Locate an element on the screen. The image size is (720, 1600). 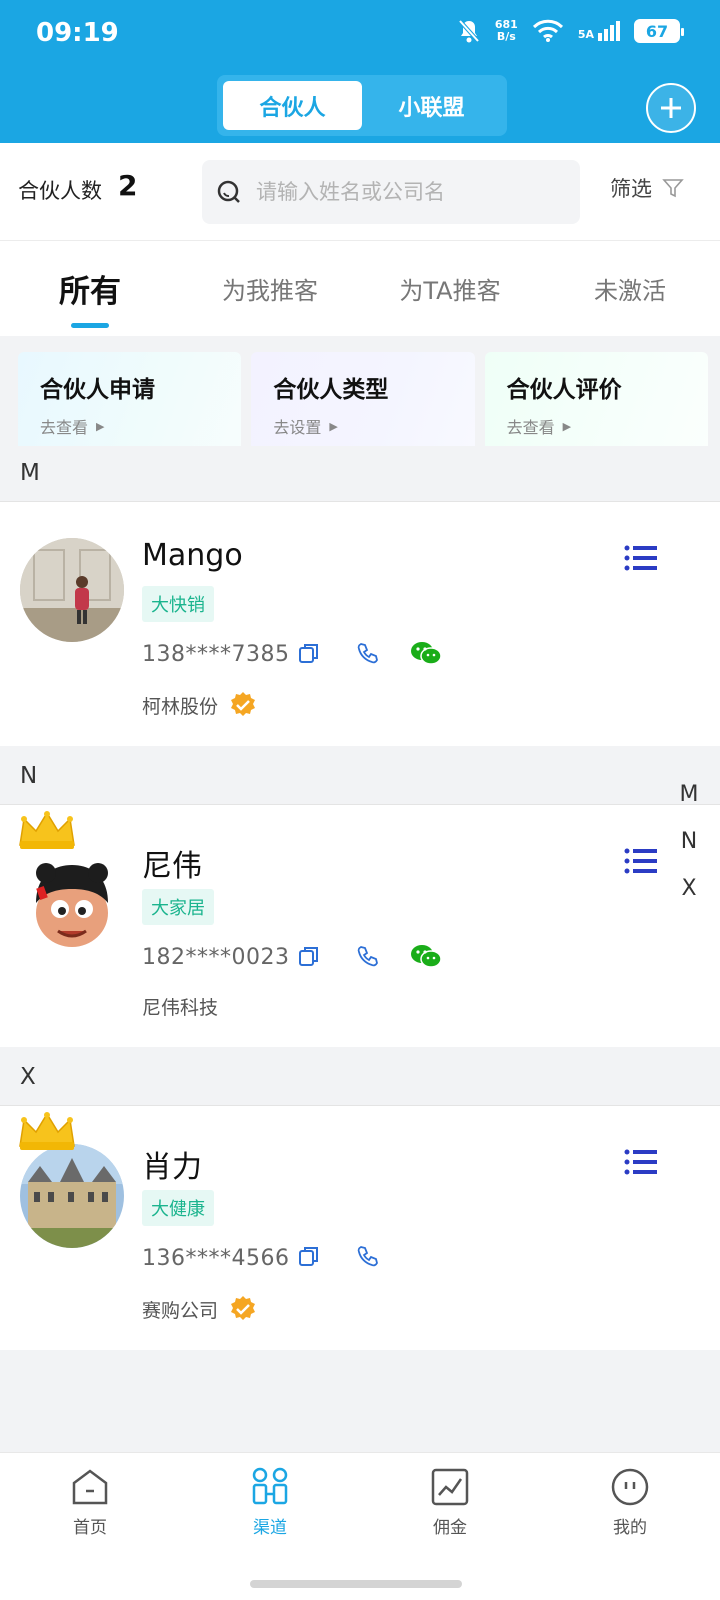
card-link: 去设置 ▶ is located at coordinates (305, 427).